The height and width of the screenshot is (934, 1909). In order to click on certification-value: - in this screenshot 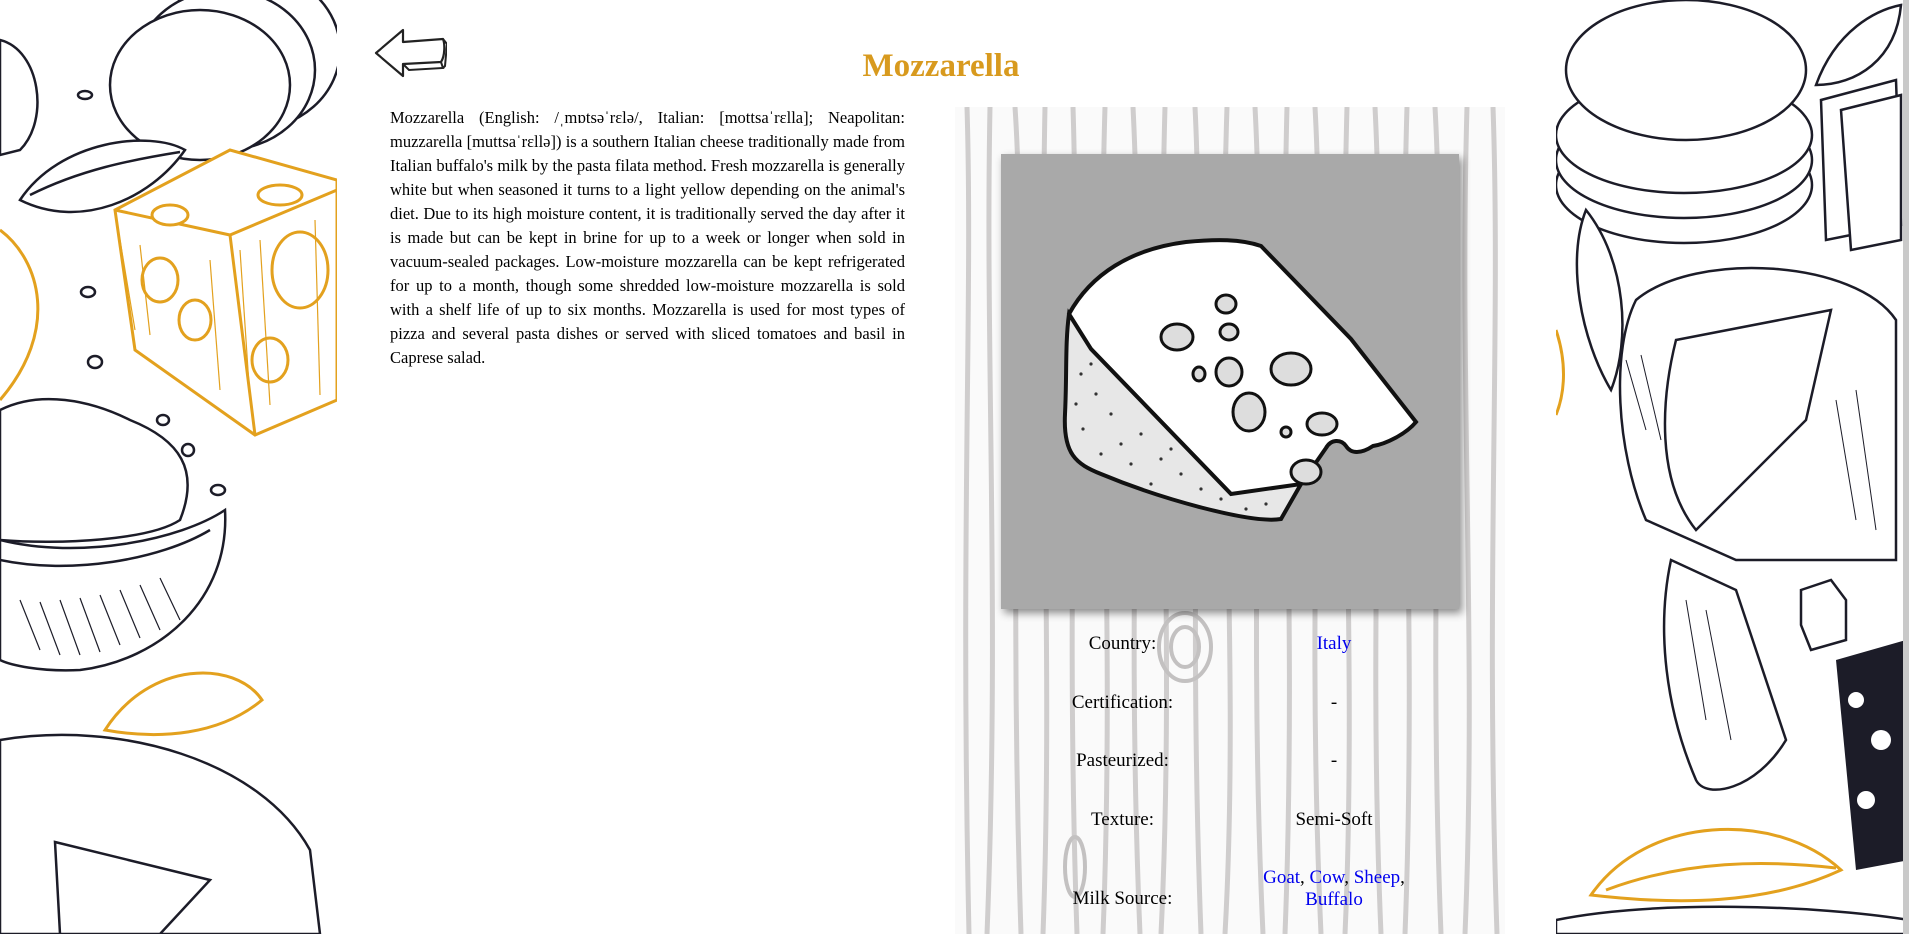, I will do `click(1334, 702)`.